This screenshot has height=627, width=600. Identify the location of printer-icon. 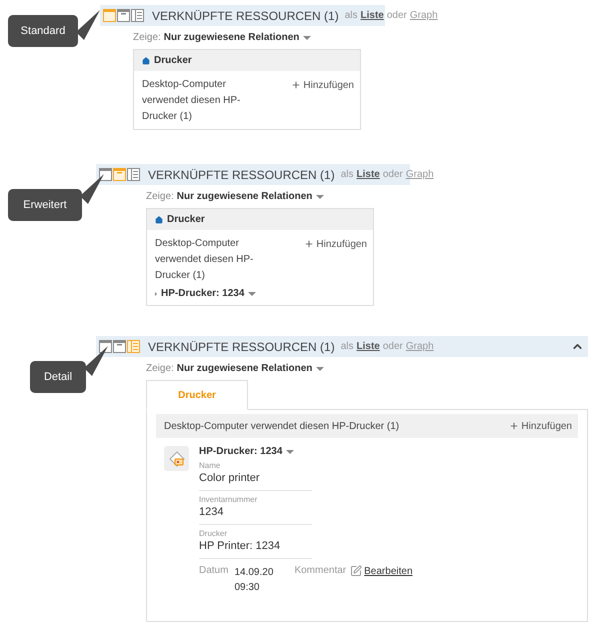
(176, 458).